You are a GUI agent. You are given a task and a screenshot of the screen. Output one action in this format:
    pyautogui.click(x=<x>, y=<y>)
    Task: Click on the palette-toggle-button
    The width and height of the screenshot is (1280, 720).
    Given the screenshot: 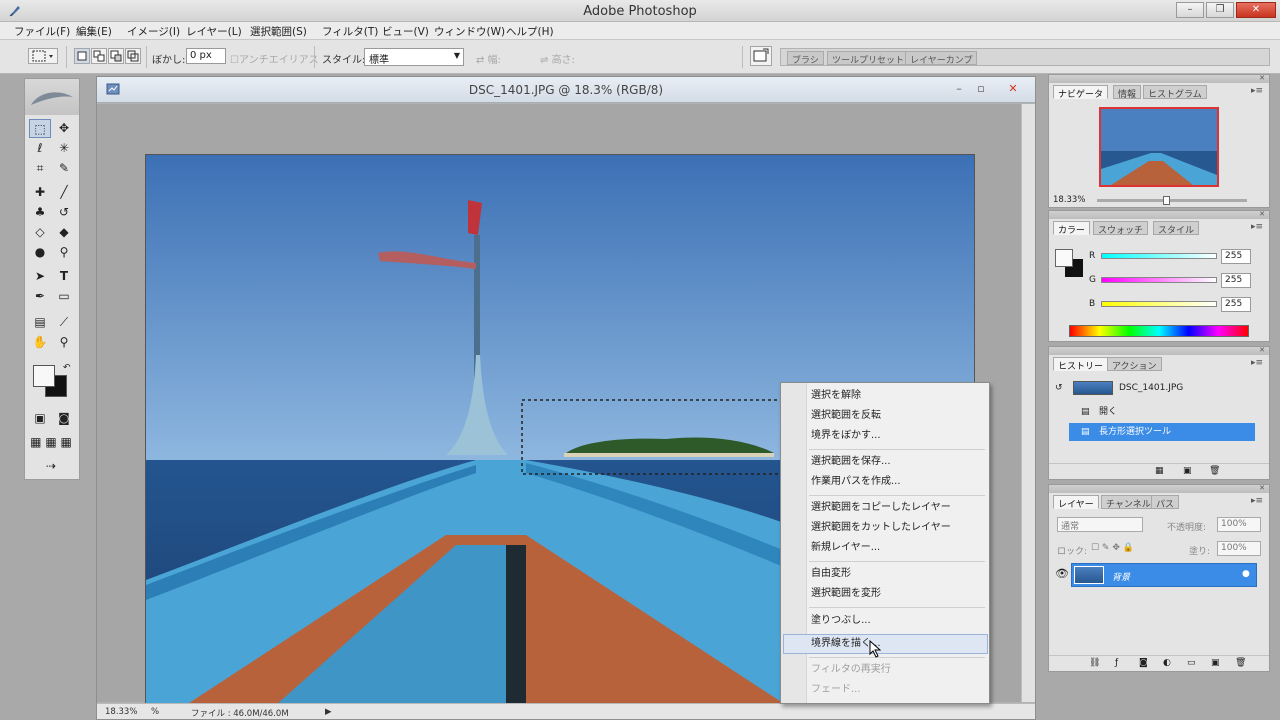 What is the action you would take?
    pyautogui.click(x=761, y=56)
    